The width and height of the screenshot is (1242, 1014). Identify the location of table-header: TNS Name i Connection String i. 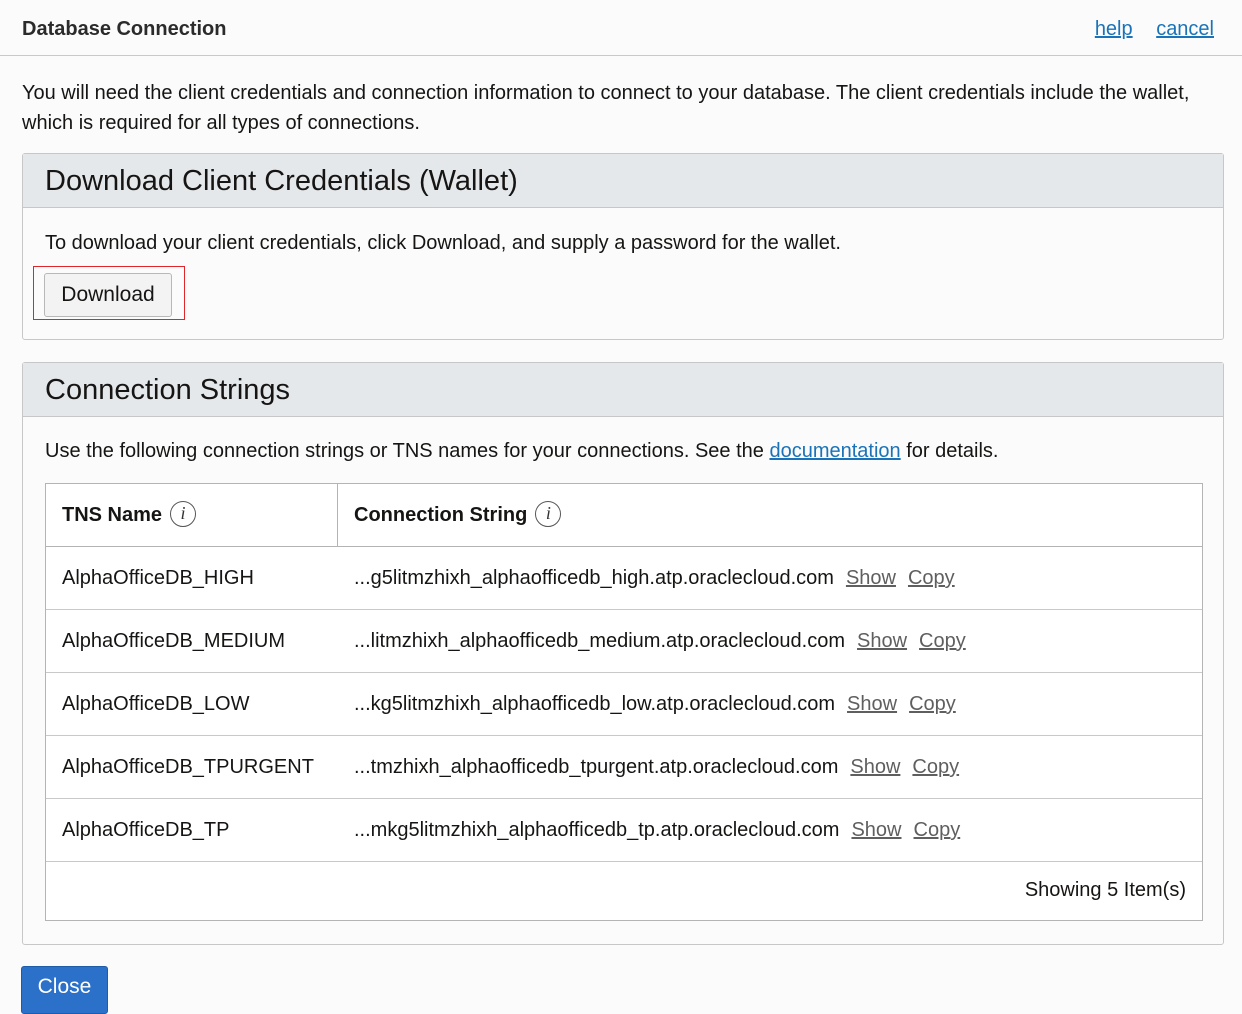
(624, 515).